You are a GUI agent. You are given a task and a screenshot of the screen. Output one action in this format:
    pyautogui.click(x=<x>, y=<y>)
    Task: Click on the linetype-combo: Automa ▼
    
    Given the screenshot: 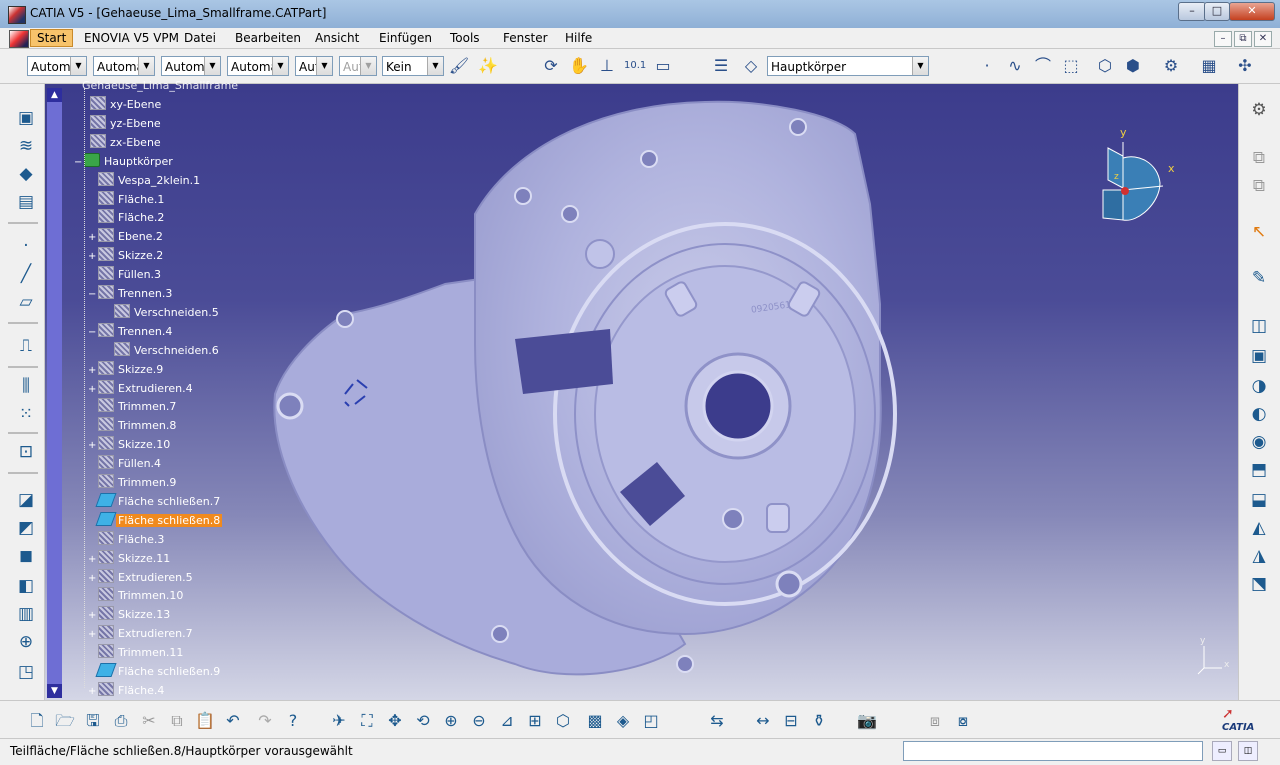 What is the action you would take?
    pyautogui.click(x=258, y=66)
    